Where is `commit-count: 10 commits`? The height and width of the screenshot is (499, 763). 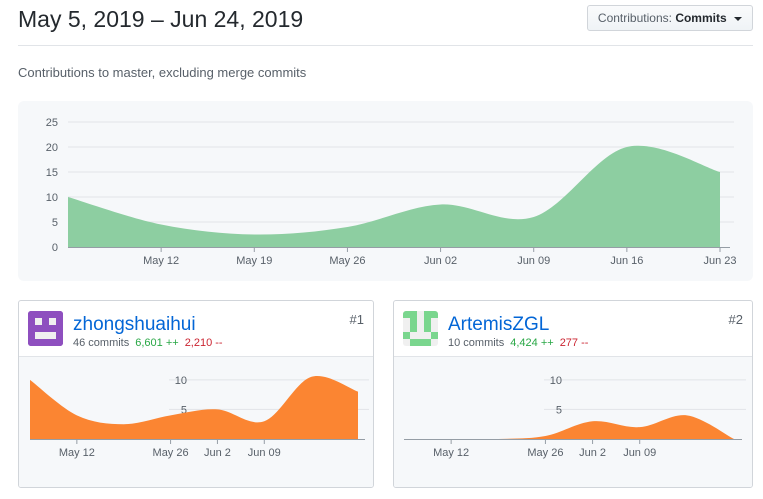
commit-count: 10 commits is located at coordinates (476, 343).